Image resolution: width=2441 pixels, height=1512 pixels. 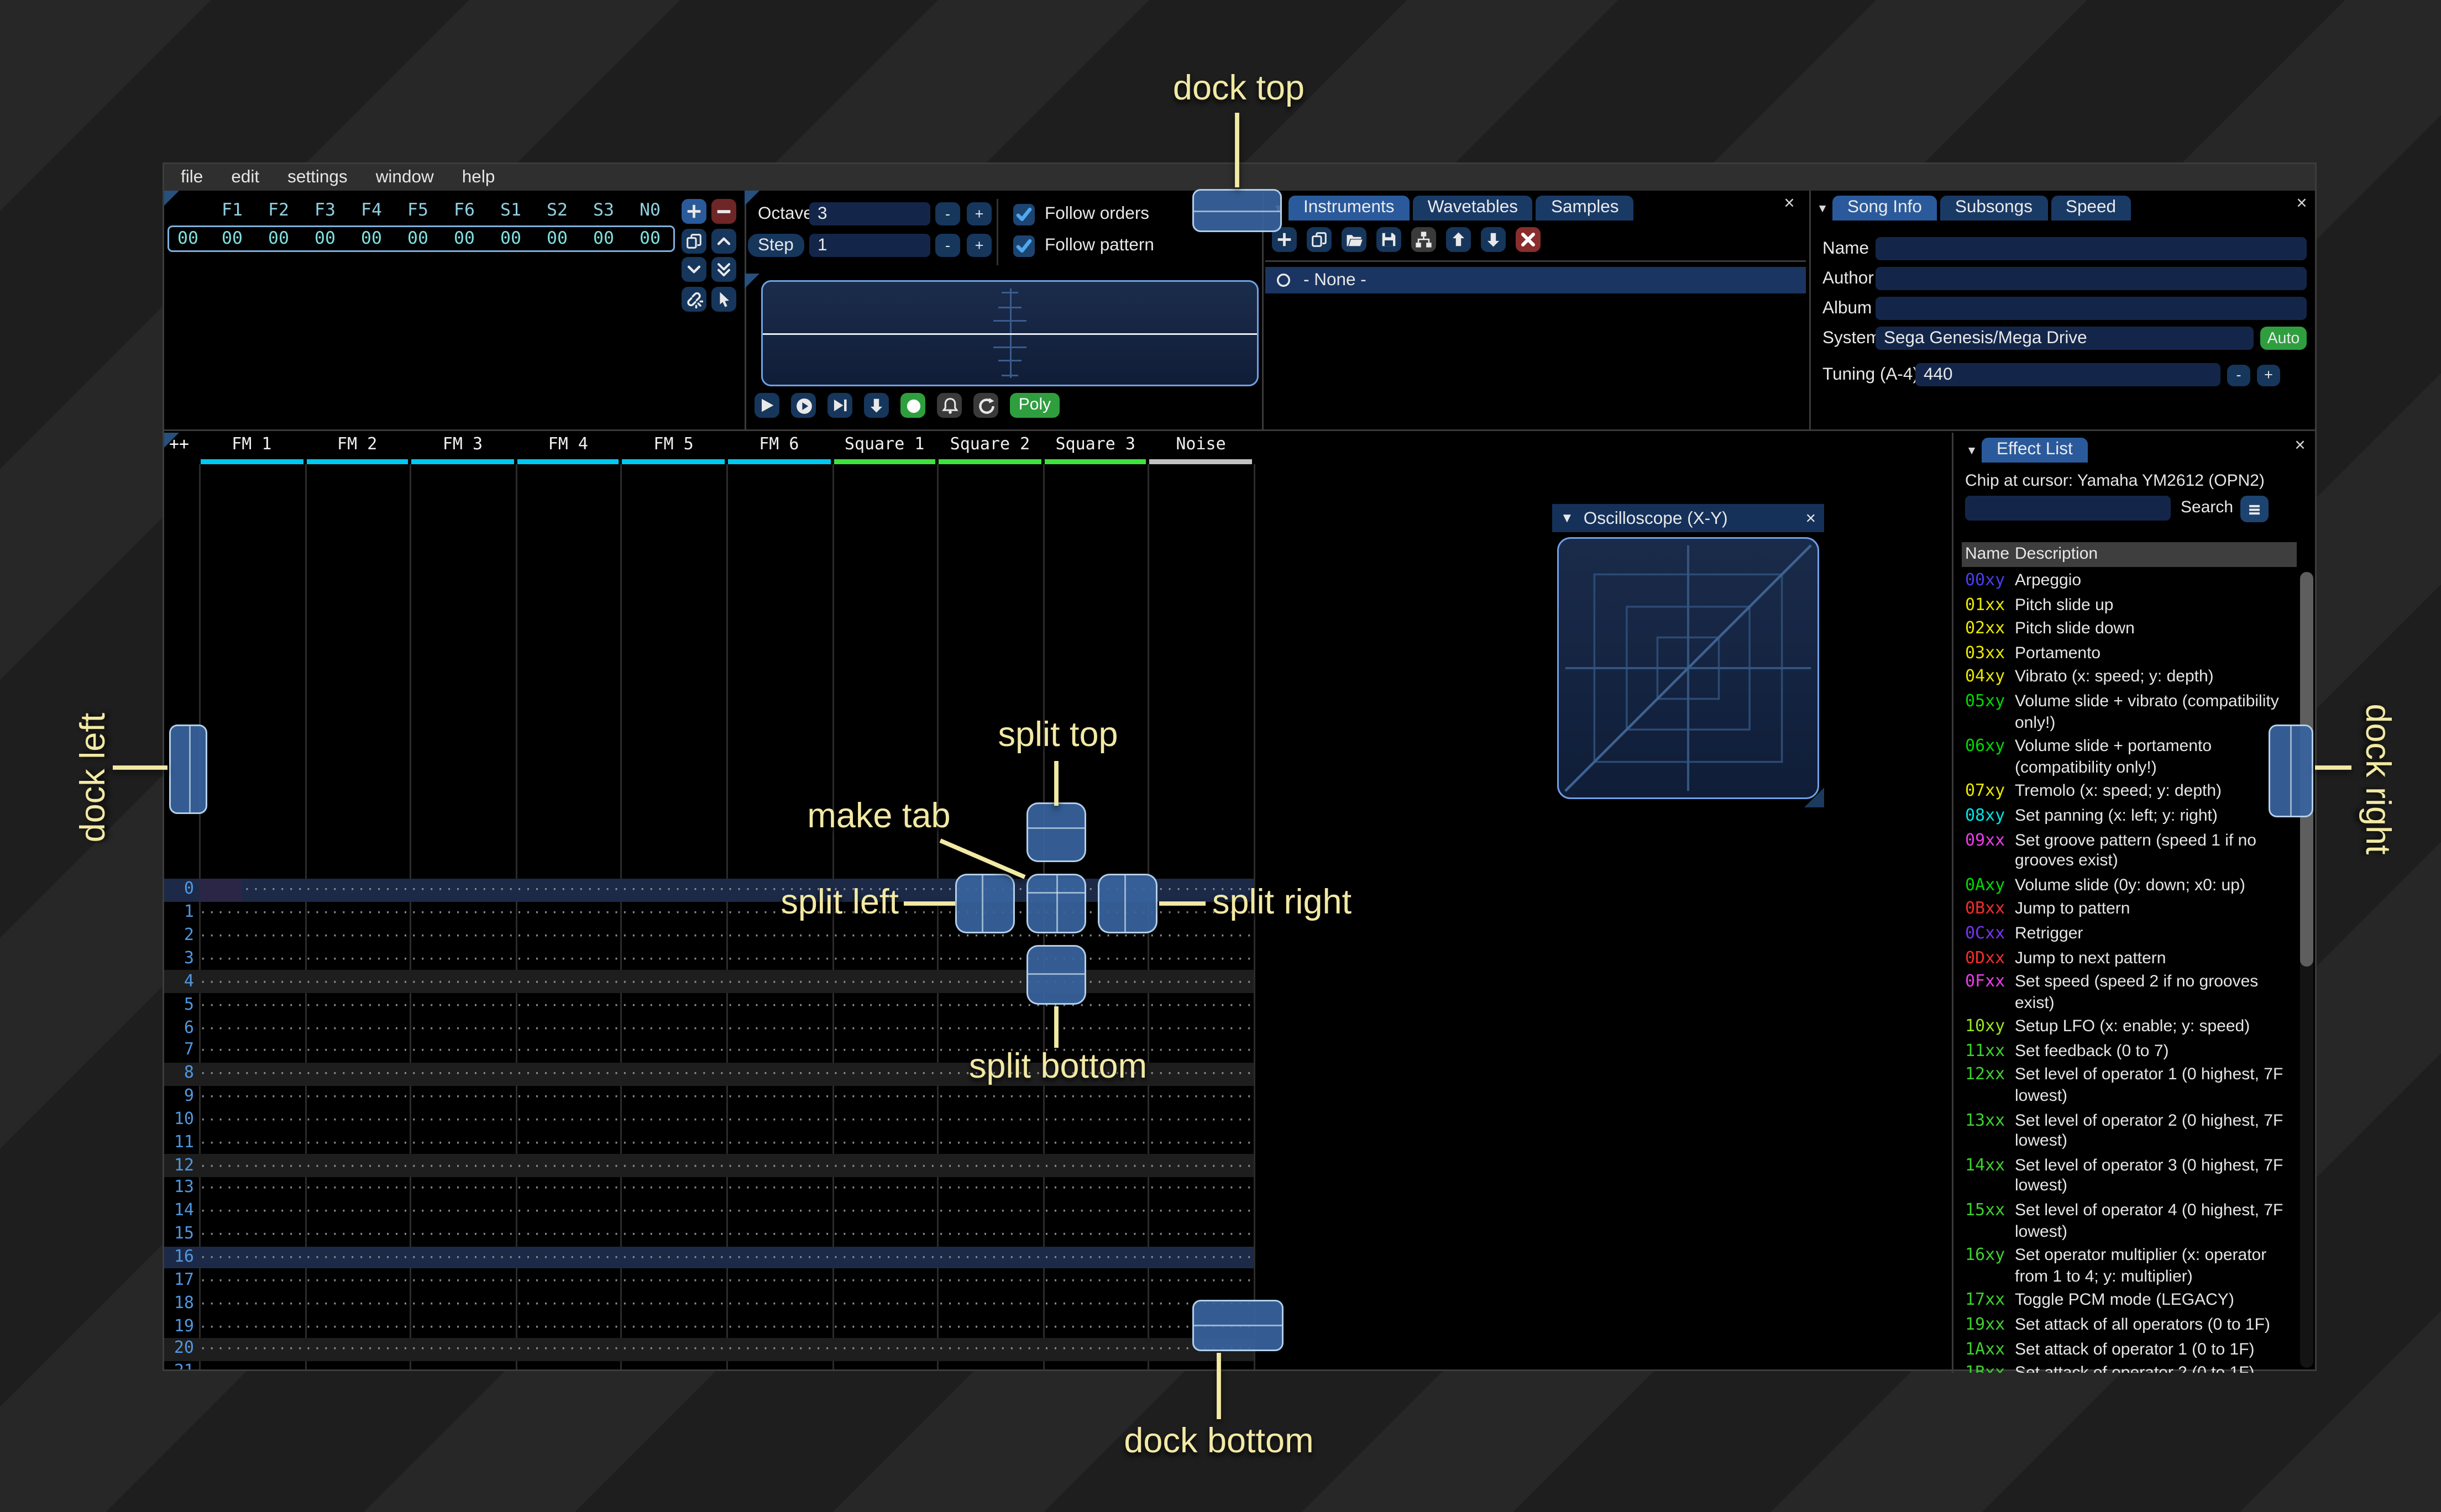 I want to click on split-bottom-target, so click(x=1056, y=975).